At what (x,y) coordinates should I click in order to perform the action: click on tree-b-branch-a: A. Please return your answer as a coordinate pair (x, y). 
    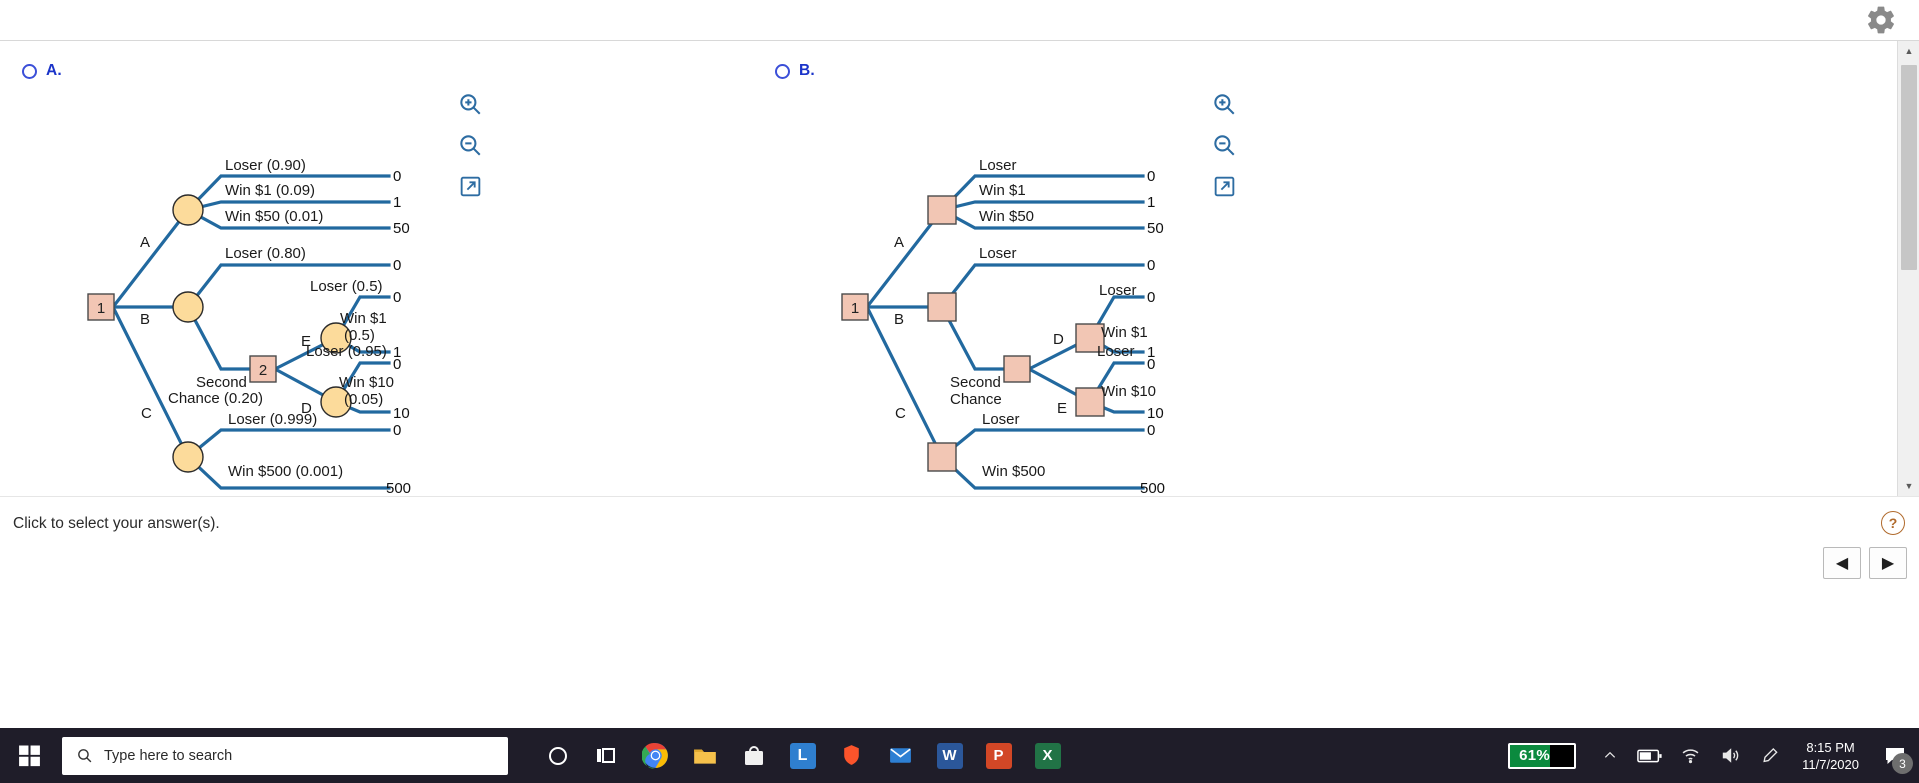
    Looking at the image, I should click on (899, 242).